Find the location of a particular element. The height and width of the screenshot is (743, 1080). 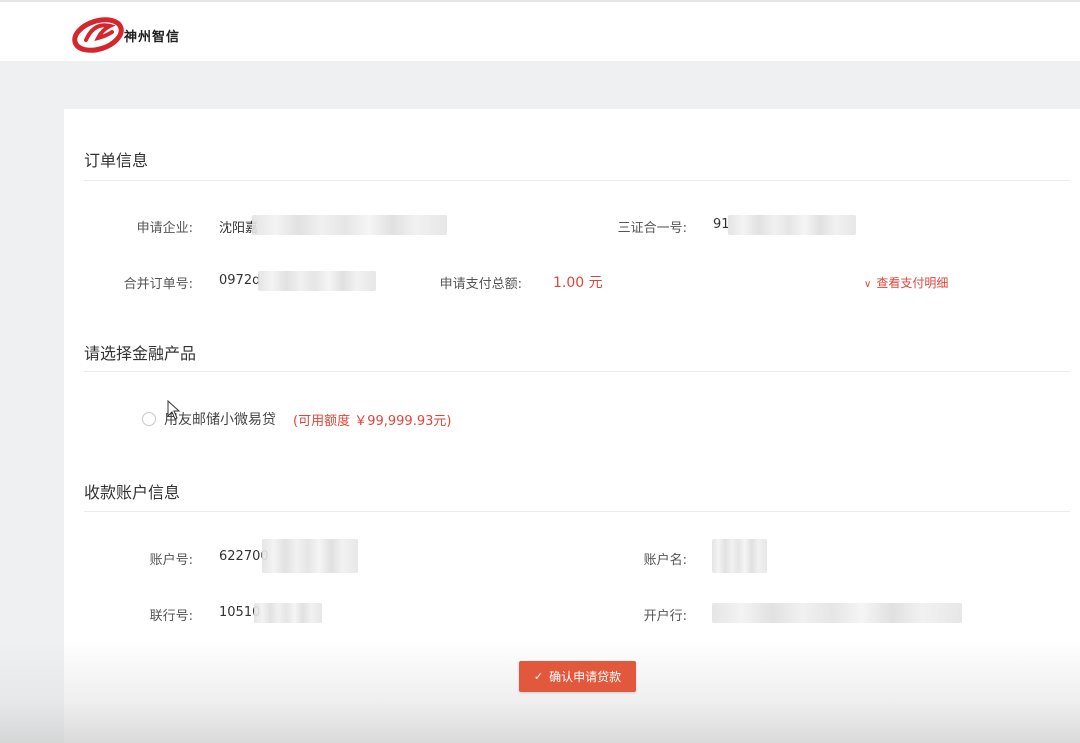

bank-no-redacted is located at coordinates (288, 613).